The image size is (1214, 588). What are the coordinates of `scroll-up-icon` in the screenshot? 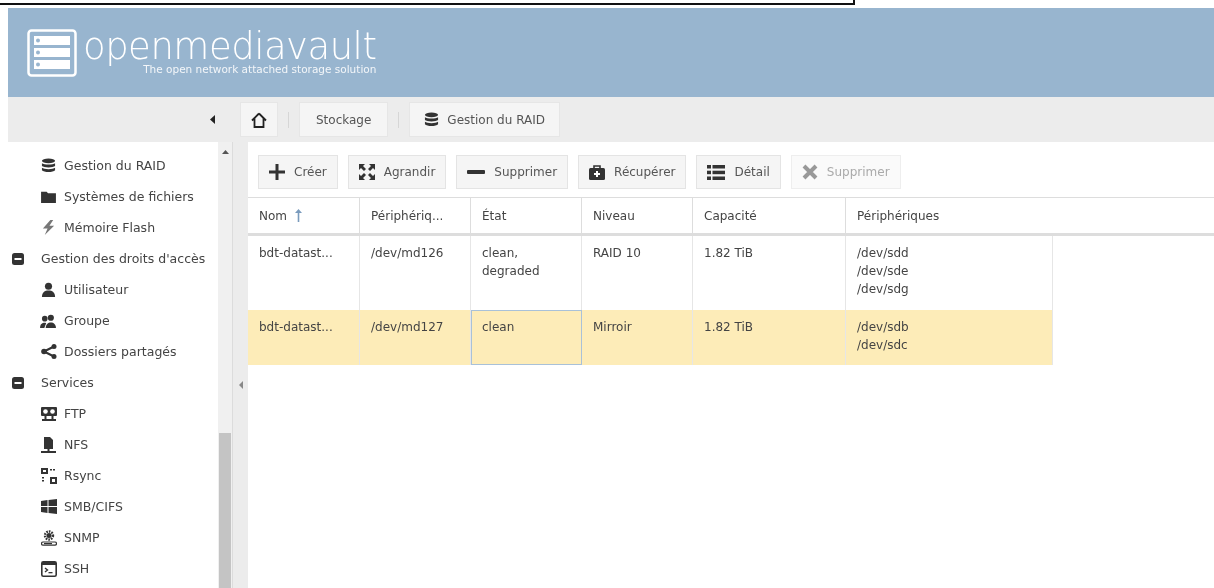 It's located at (225, 152).